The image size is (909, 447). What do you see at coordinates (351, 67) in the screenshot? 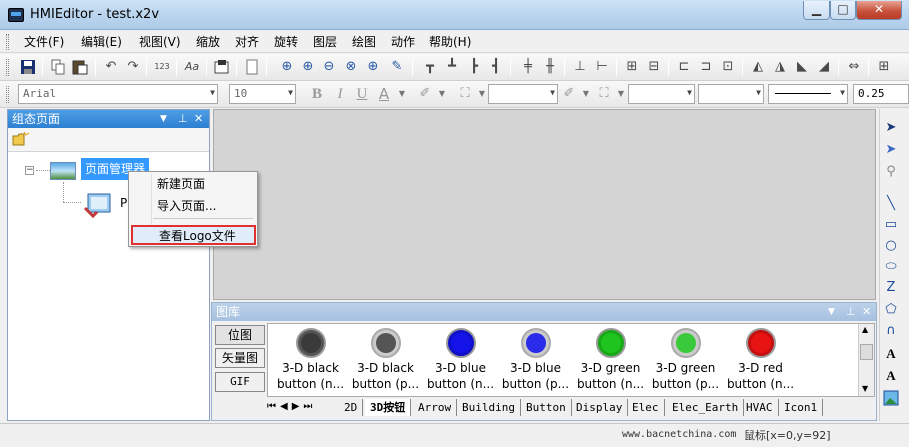
I see `zoom-fit-icon: ⊗` at bounding box center [351, 67].